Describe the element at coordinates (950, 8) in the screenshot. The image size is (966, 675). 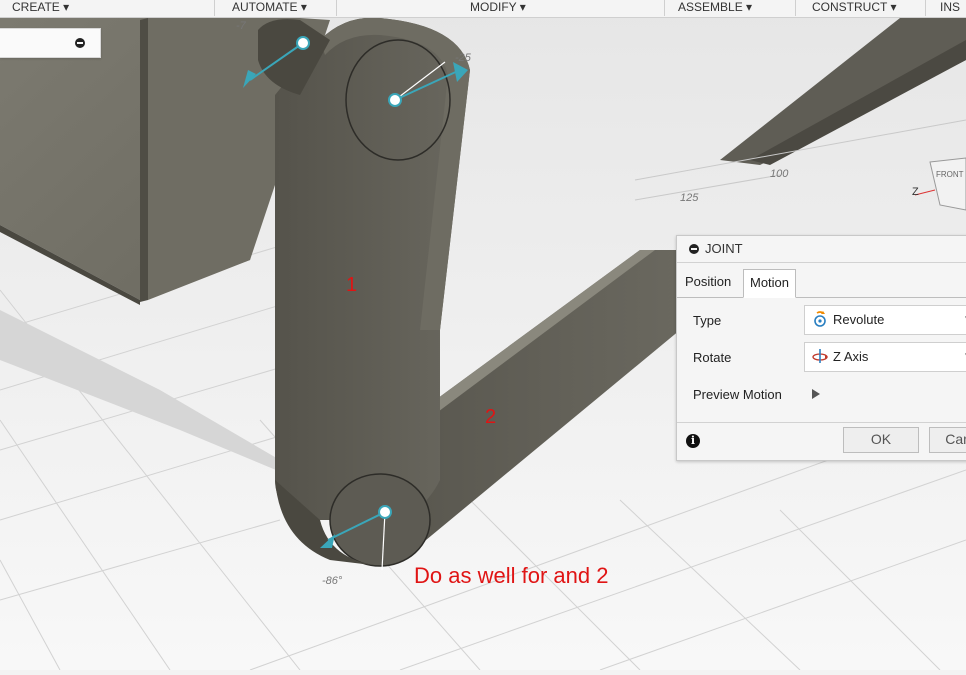
I see `inspect-menu: INS` at that location.